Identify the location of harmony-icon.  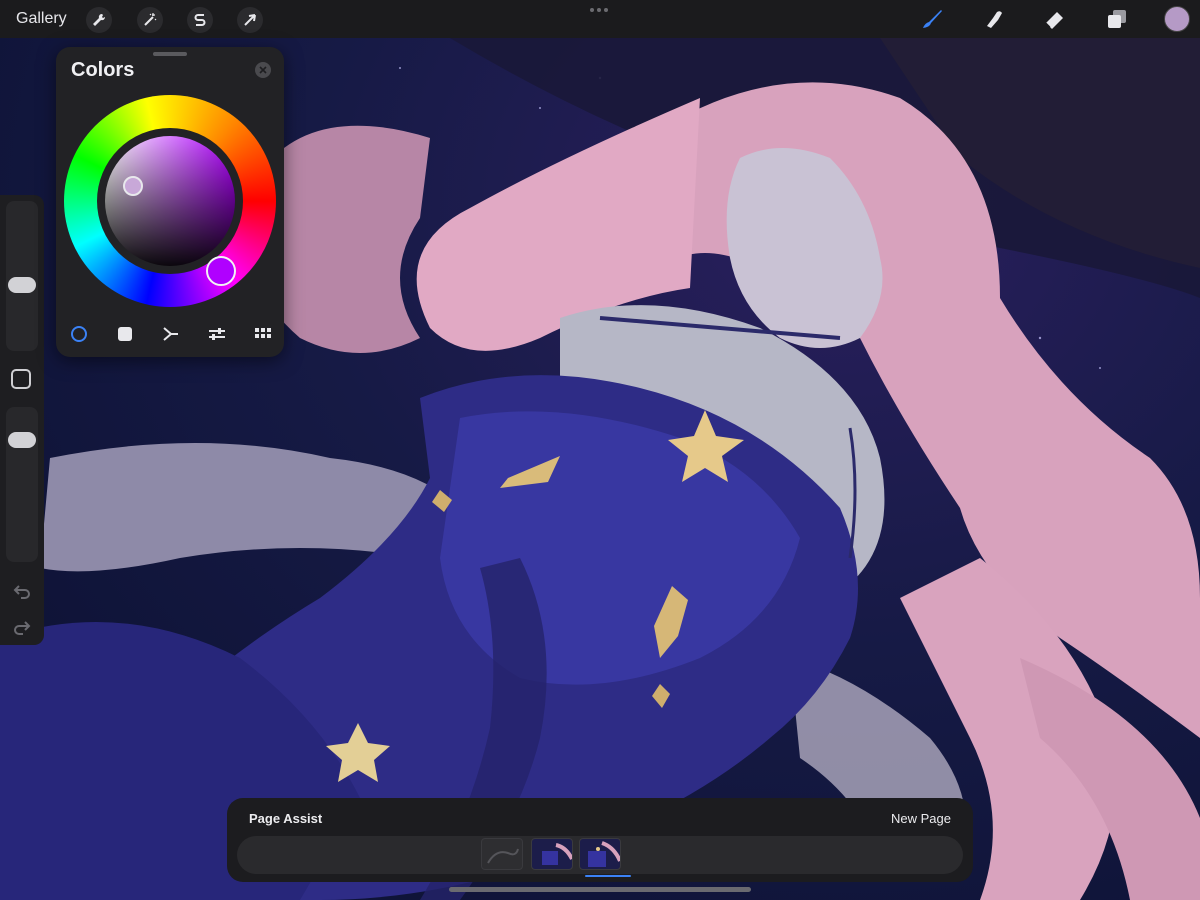
(171, 334).